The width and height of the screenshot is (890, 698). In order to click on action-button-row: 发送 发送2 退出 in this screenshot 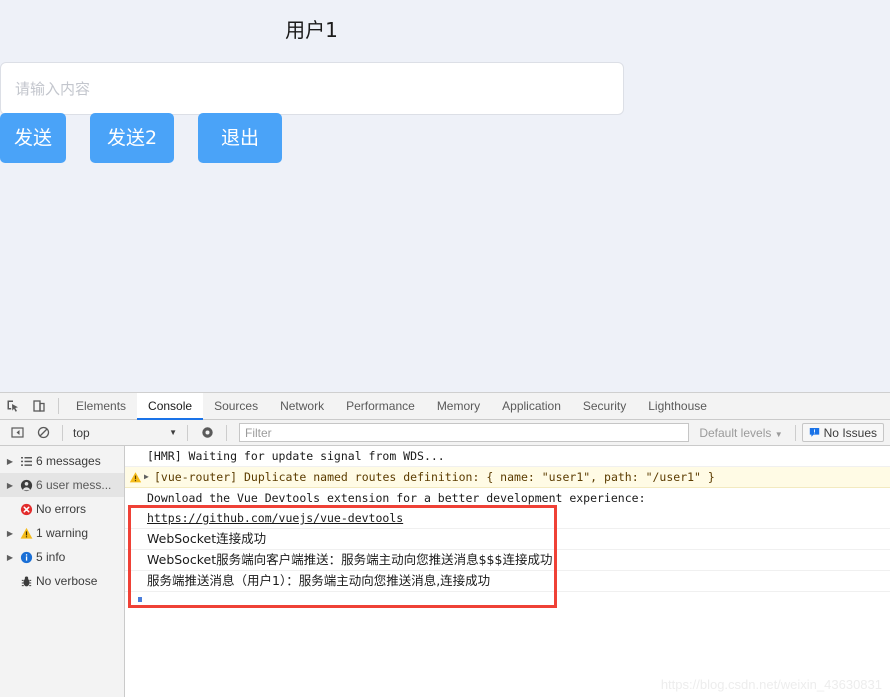, I will do `click(141, 138)`.